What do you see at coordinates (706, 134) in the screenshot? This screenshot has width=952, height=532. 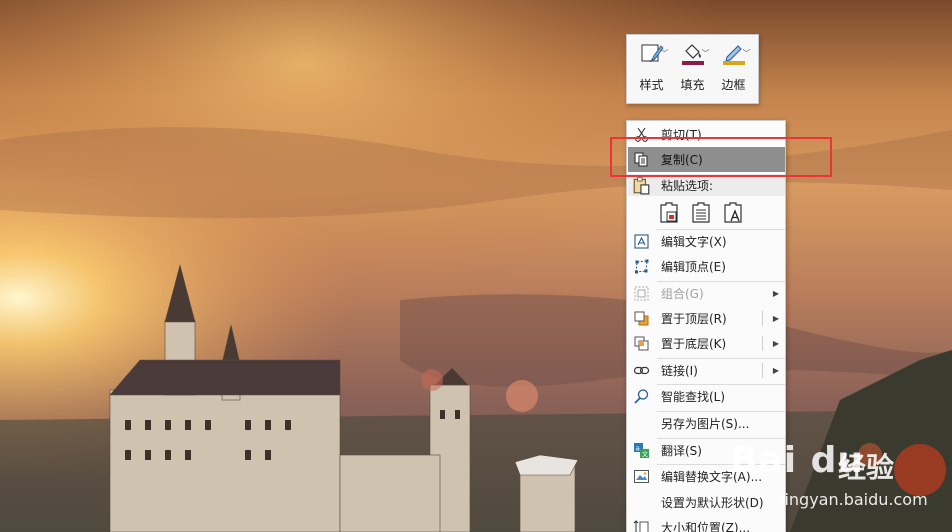 I see `menu-item-cut: 剪切(T)` at bounding box center [706, 134].